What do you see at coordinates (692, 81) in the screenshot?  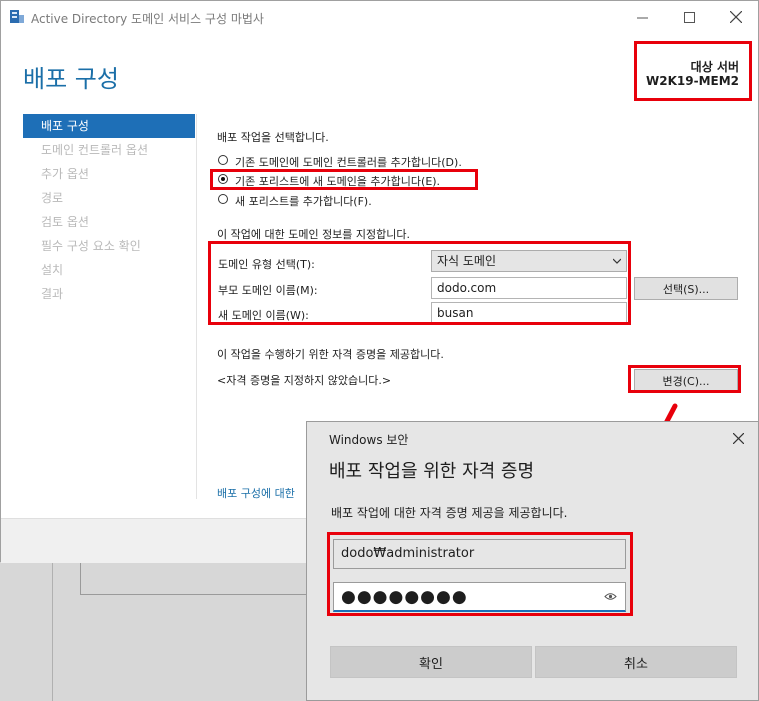 I see `target-server-name: W2K19-MEM2` at bounding box center [692, 81].